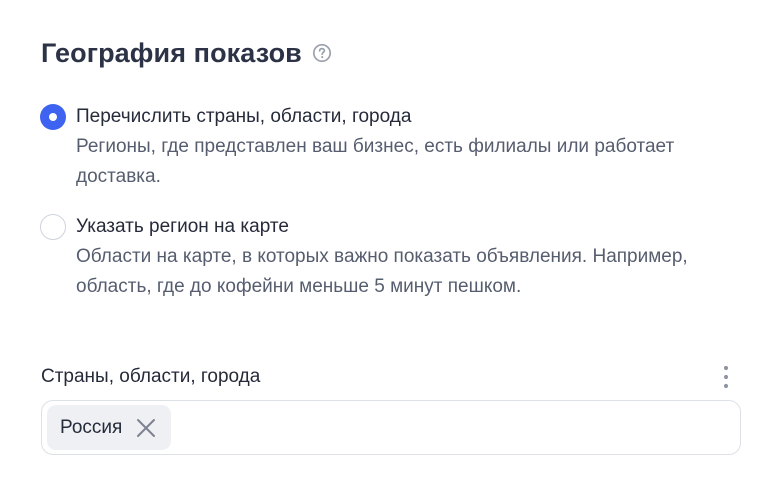  What do you see at coordinates (244, 116) in the screenshot?
I see `option-label: Перечислить страны, области, города` at bounding box center [244, 116].